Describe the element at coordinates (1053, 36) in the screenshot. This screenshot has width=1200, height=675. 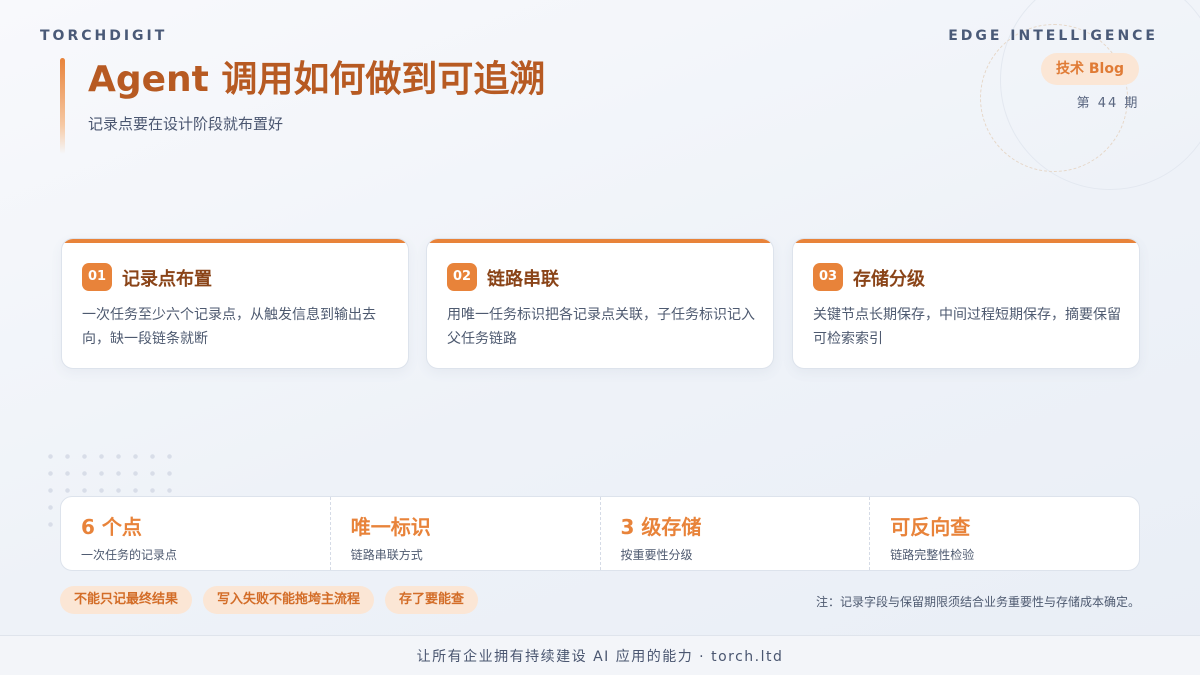
I see `edge-intelligence-label: EDGE INTELLIGENCE` at that location.